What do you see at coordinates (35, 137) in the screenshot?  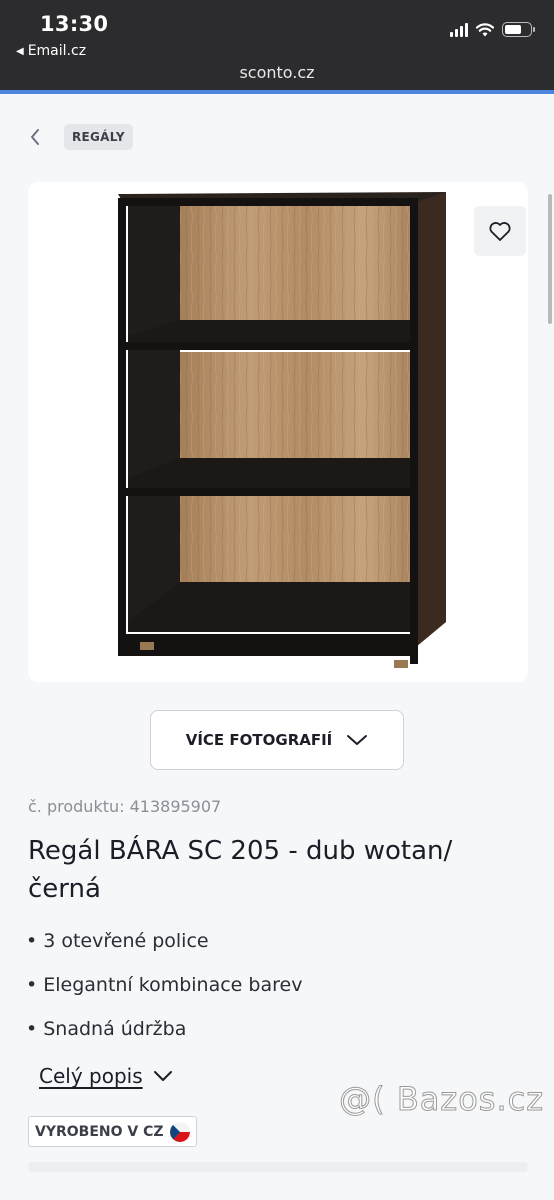 I see `chevron-left-icon` at bounding box center [35, 137].